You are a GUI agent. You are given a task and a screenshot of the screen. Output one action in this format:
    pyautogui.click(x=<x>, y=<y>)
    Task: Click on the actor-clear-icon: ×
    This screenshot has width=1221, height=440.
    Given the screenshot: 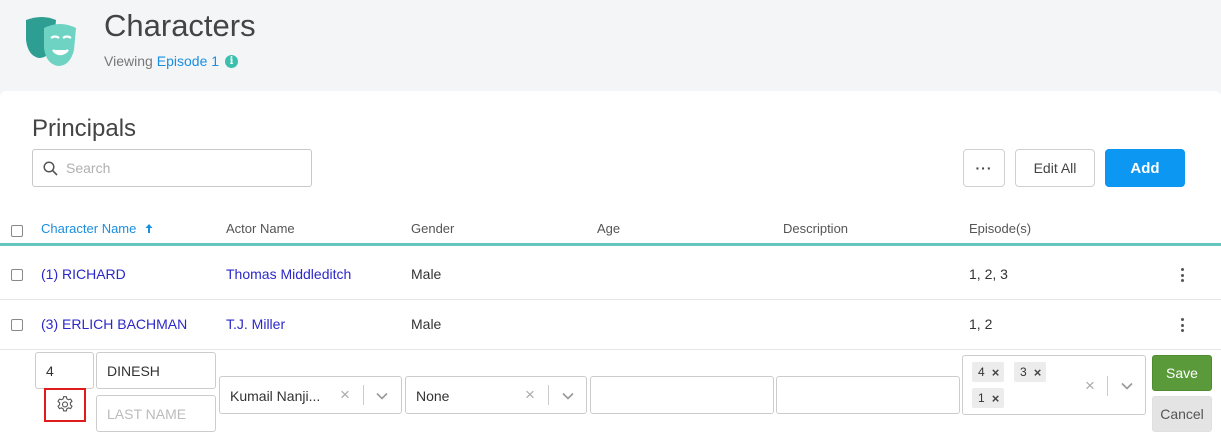 What is the action you would take?
    pyautogui.click(x=345, y=394)
    